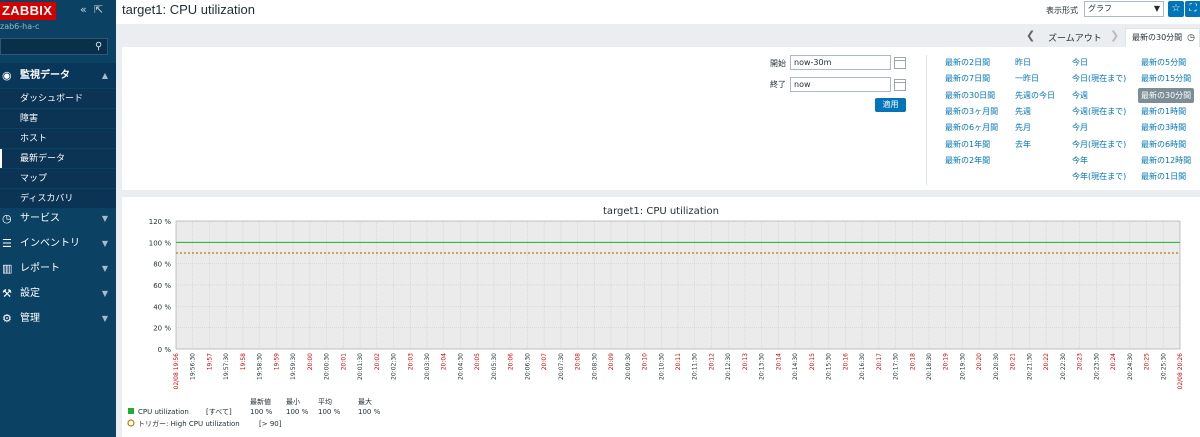 The height and width of the screenshot is (437, 1200). Describe the element at coordinates (297, 412) in the screenshot. I see `legend-item-value: 100 %` at that location.